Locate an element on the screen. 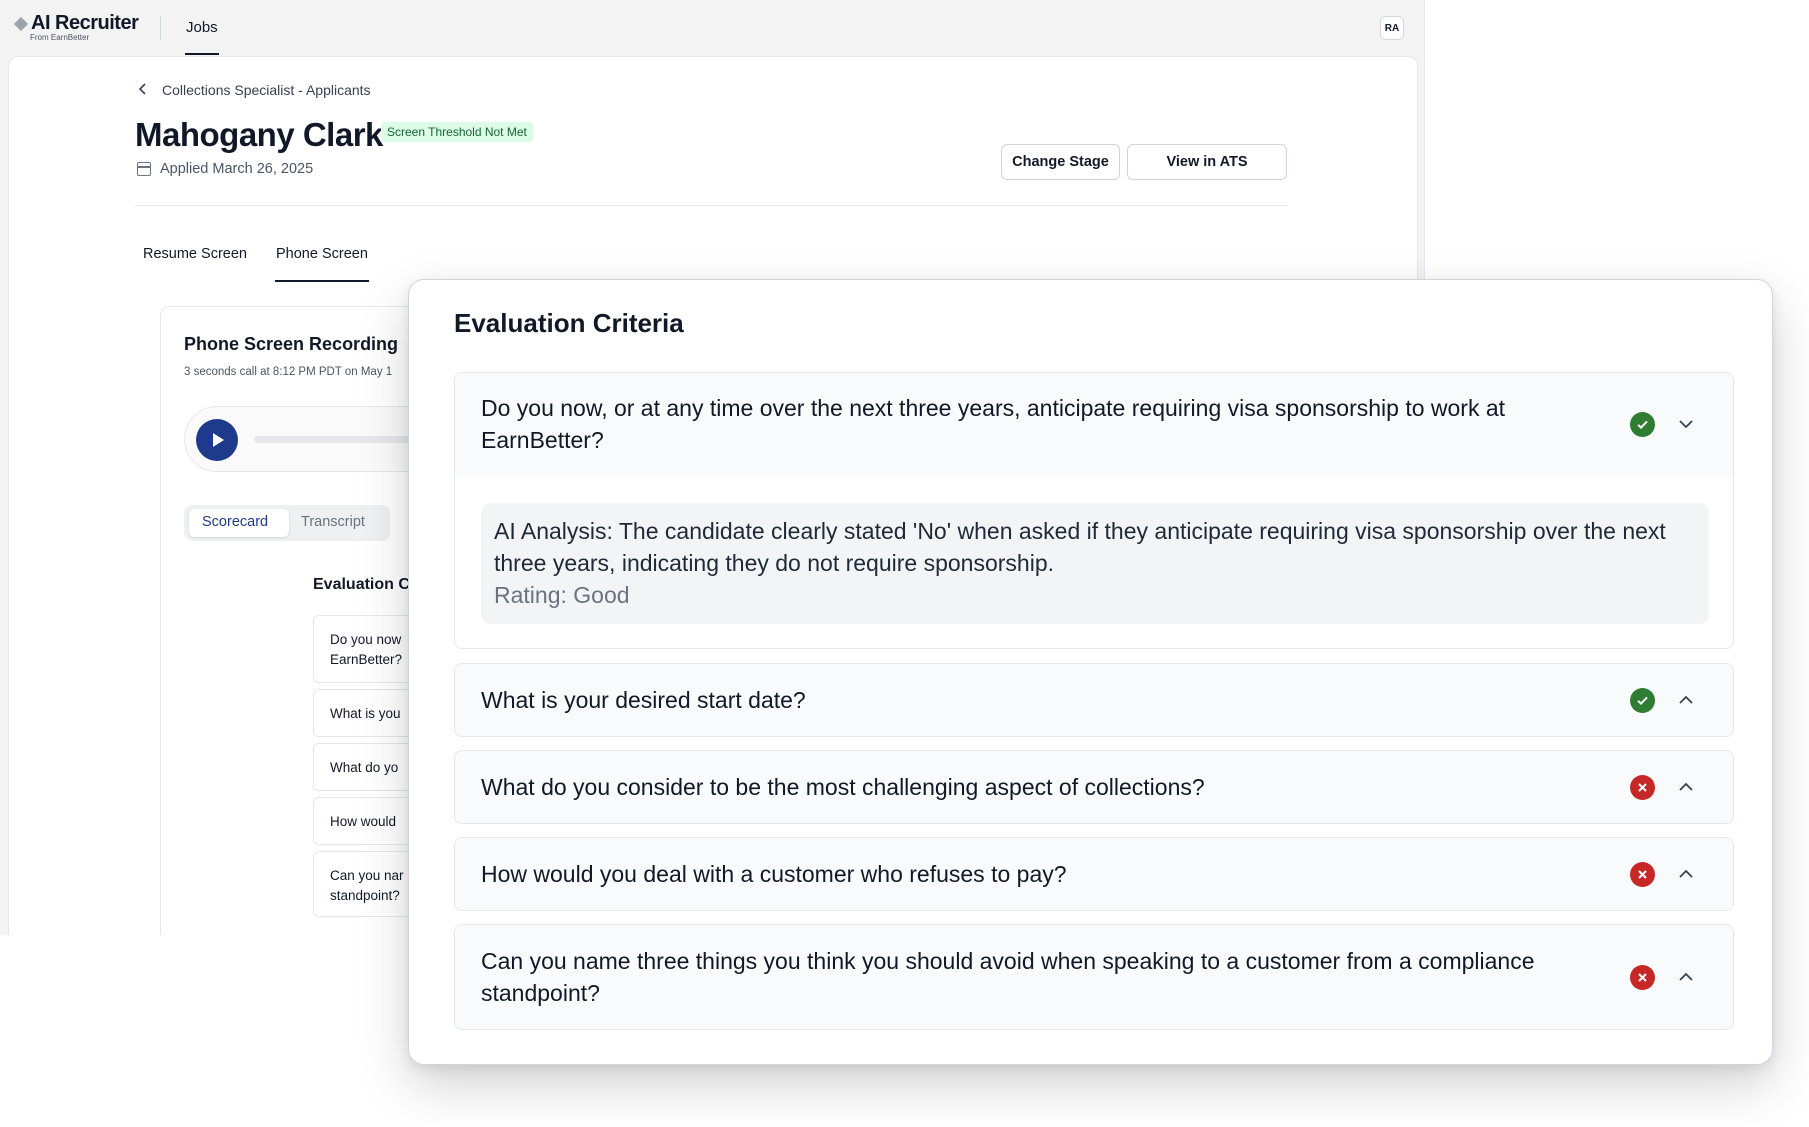  chevron-down-icon is located at coordinates (1686, 424).